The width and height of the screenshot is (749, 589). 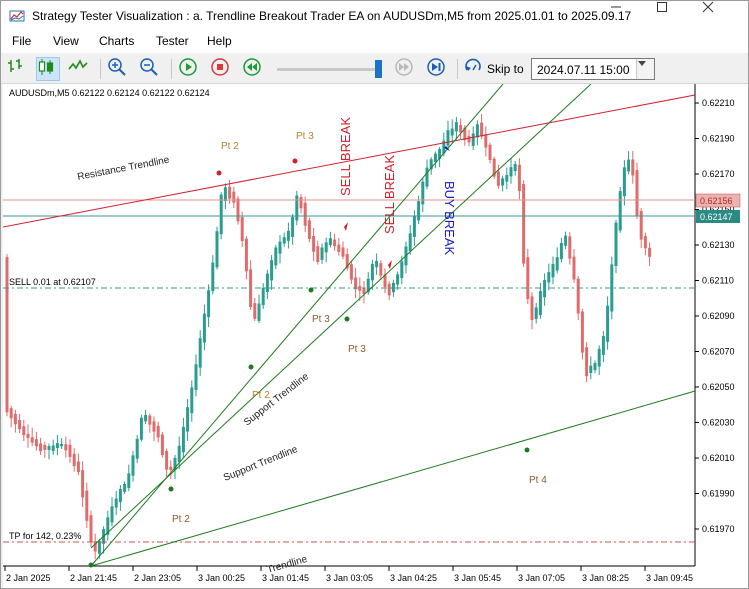 I want to click on price-tick-label: 0.61990, so click(x=718, y=494).